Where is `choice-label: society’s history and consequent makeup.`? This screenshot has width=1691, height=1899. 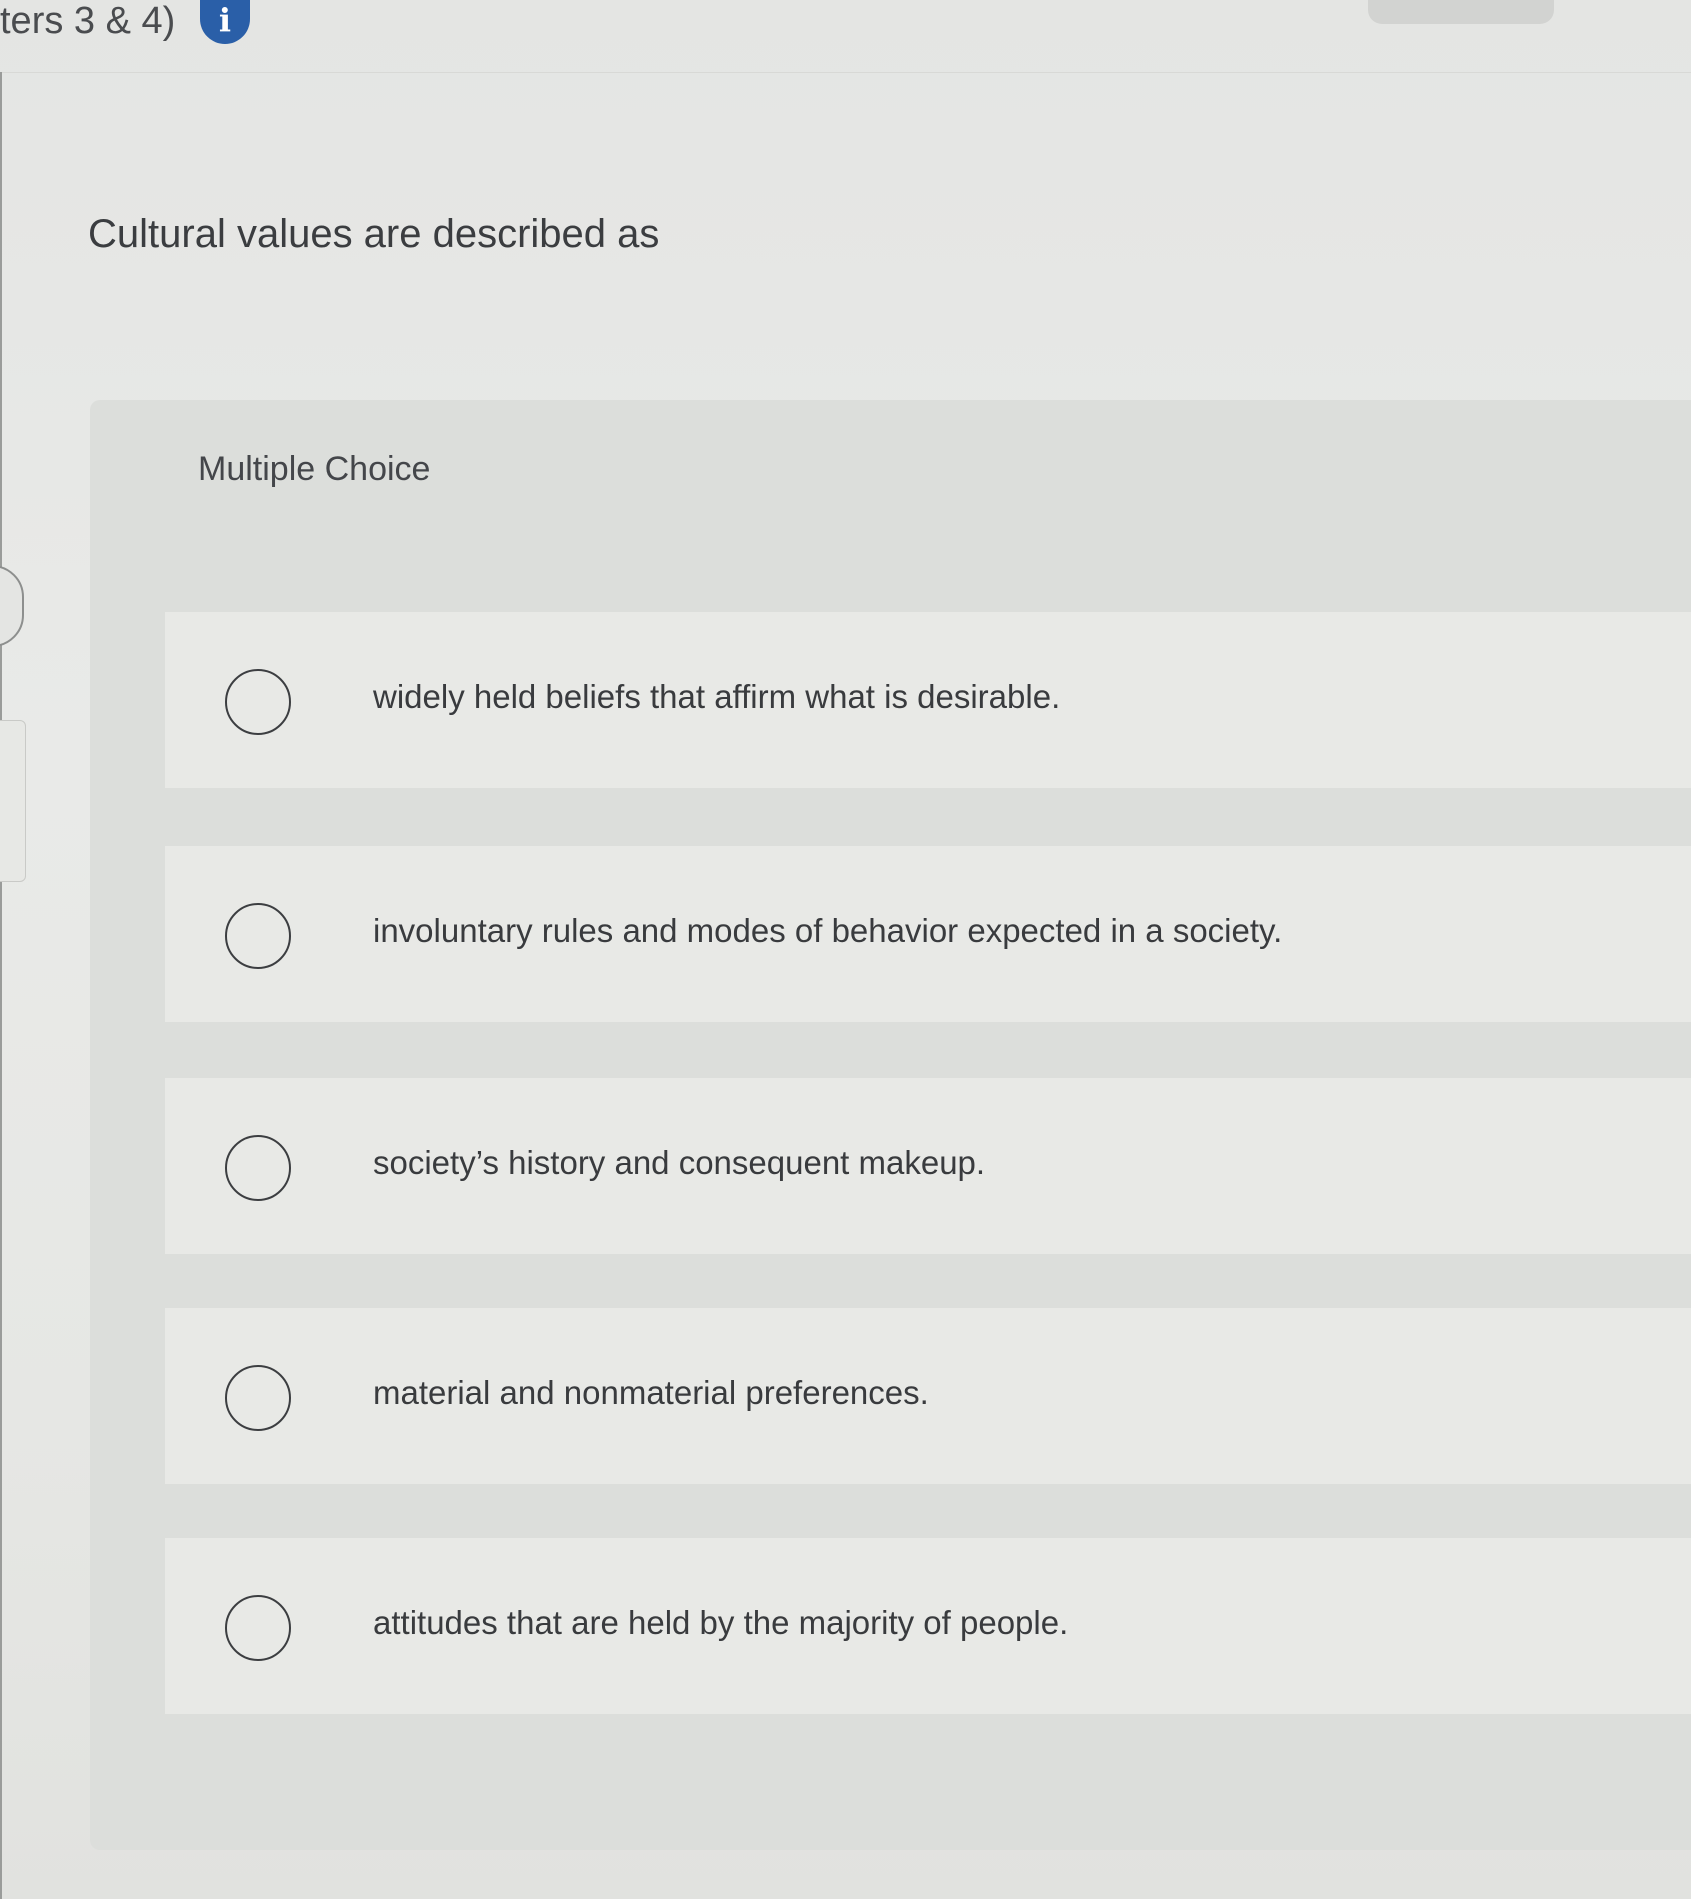
choice-label: society’s history and consequent makeup. is located at coordinates (679, 1162).